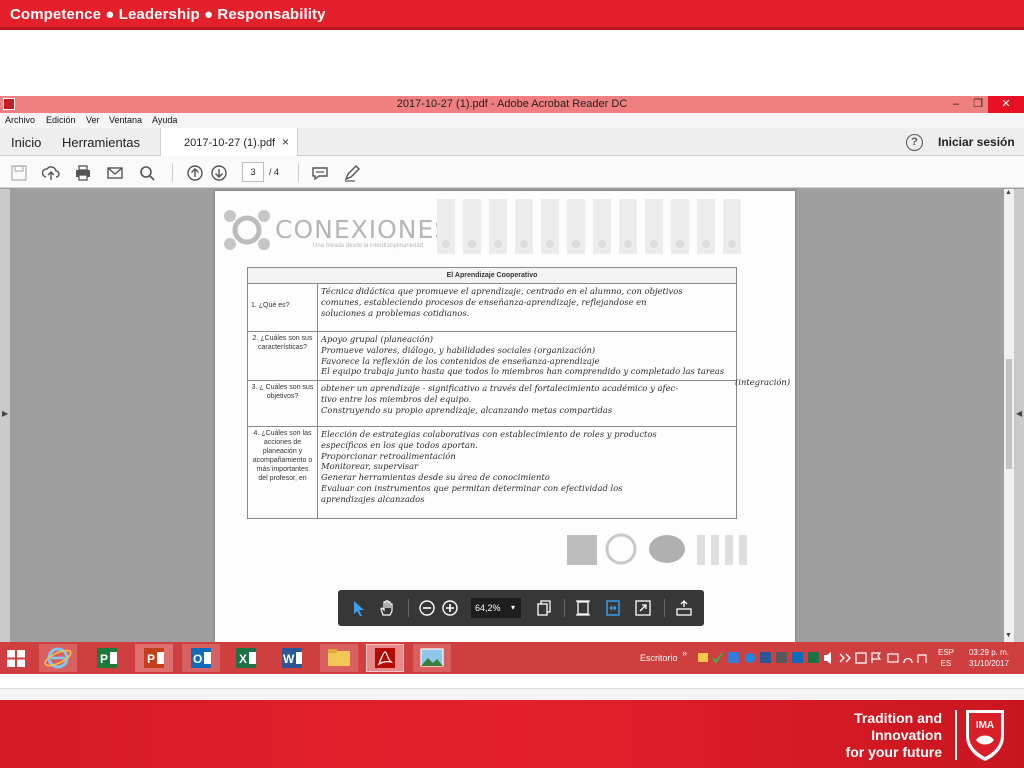 This screenshot has height=768, width=1024. What do you see at coordinates (285, 142) in the screenshot?
I see `tab-close-icon: ×` at bounding box center [285, 142].